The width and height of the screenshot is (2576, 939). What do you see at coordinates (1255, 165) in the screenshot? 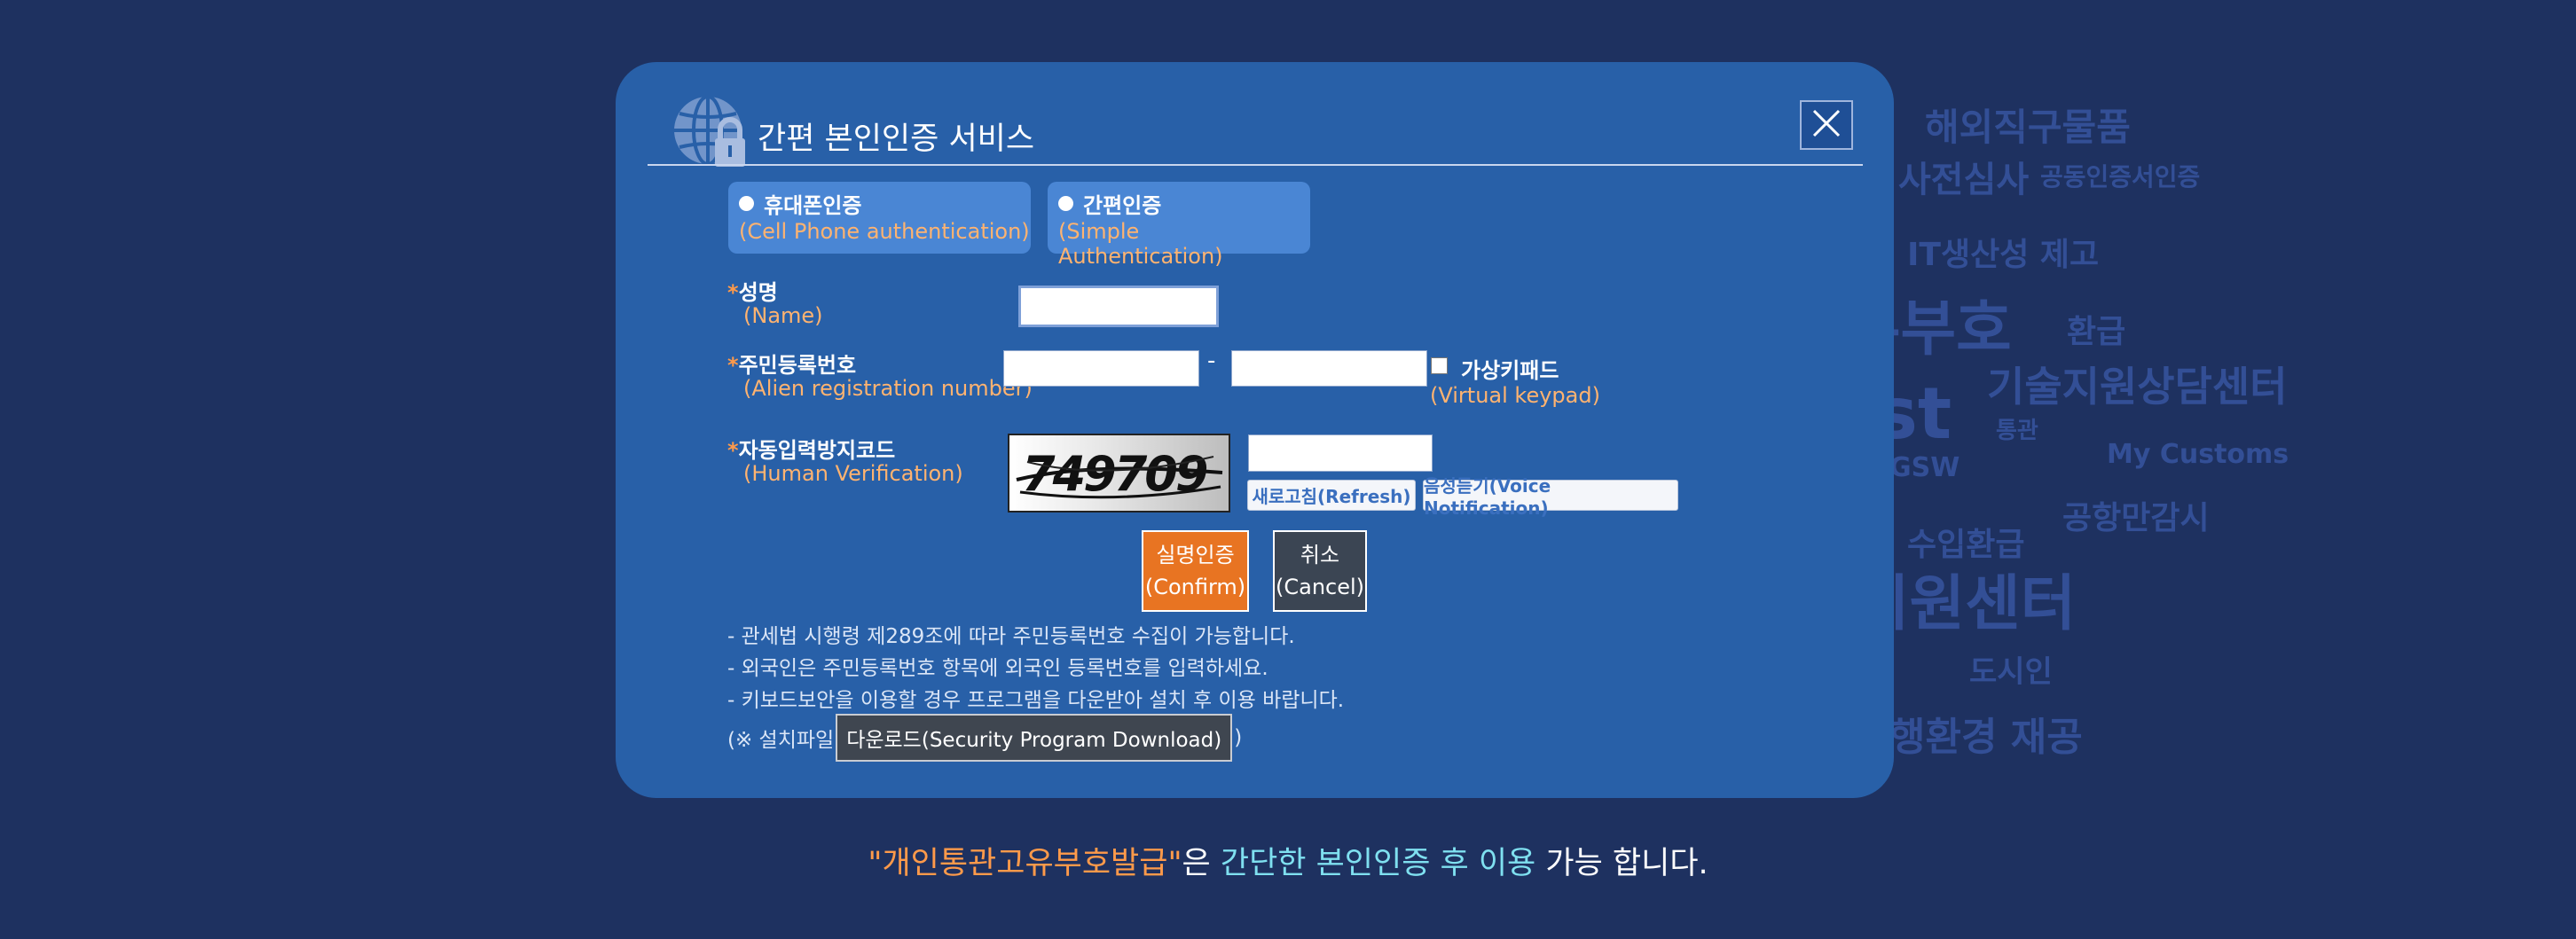
I see `title-divider` at bounding box center [1255, 165].